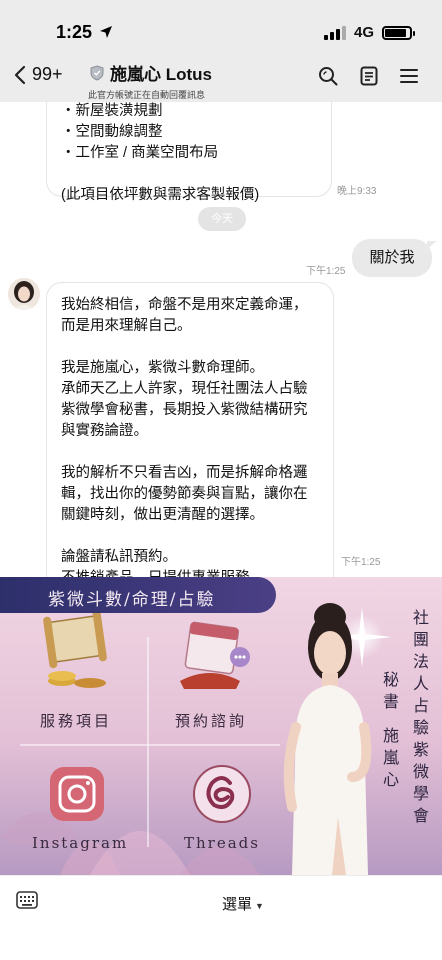 The height and width of the screenshot is (960, 442). What do you see at coordinates (221, 51) in the screenshot?
I see `top-bar: 1:25 4G 99+ 施嵐心 Lotus 此官方帳號正在自動回覆訊息` at bounding box center [221, 51].